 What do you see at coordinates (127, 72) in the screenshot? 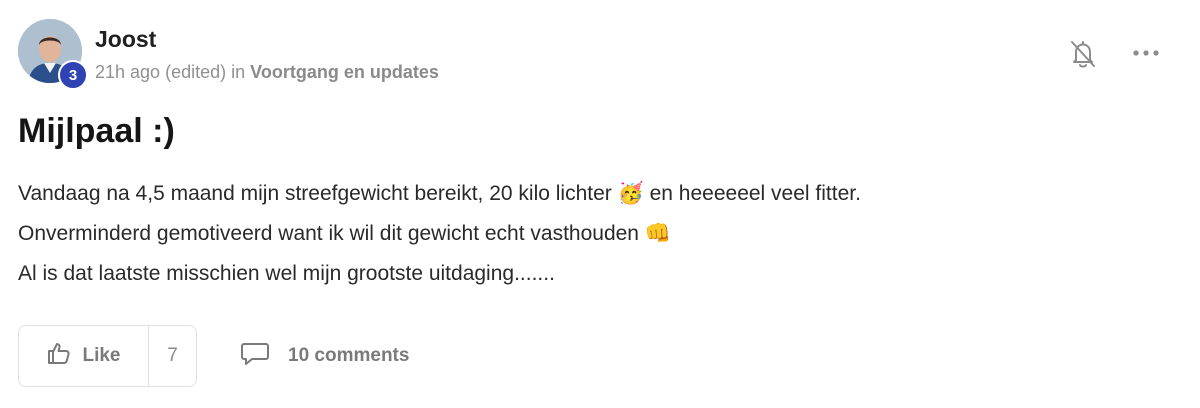
I see `post-time: 21h ago` at bounding box center [127, 72].